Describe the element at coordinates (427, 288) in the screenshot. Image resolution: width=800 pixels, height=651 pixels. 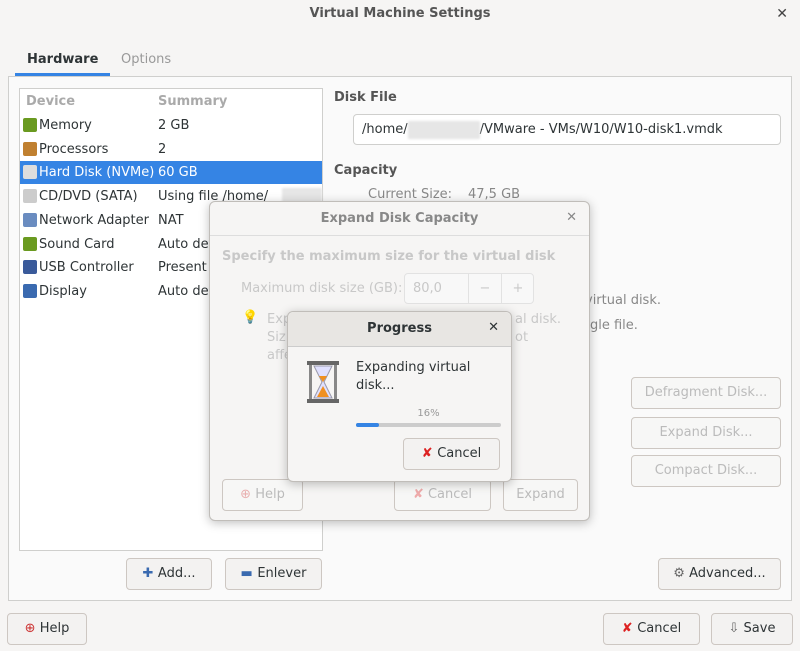
I see `max-size-value: 80,0` at that location.